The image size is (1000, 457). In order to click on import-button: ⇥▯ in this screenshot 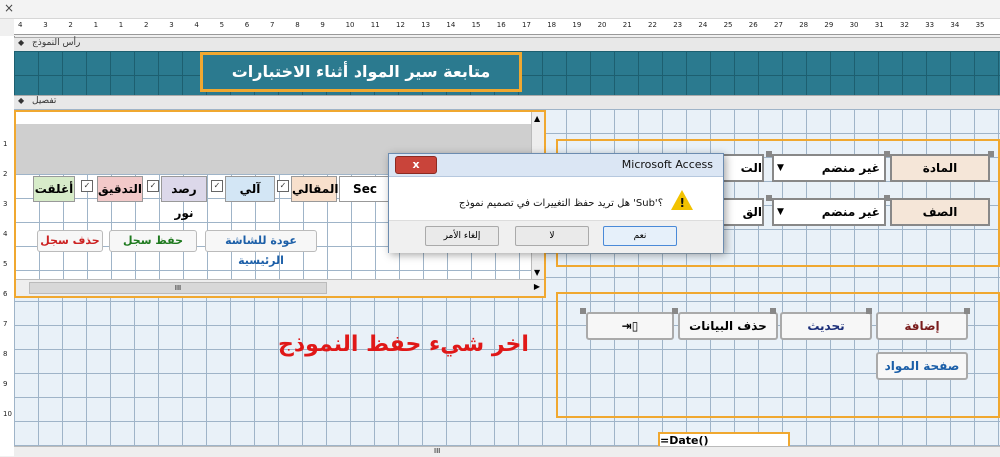, I will do `click(630, 326)`.